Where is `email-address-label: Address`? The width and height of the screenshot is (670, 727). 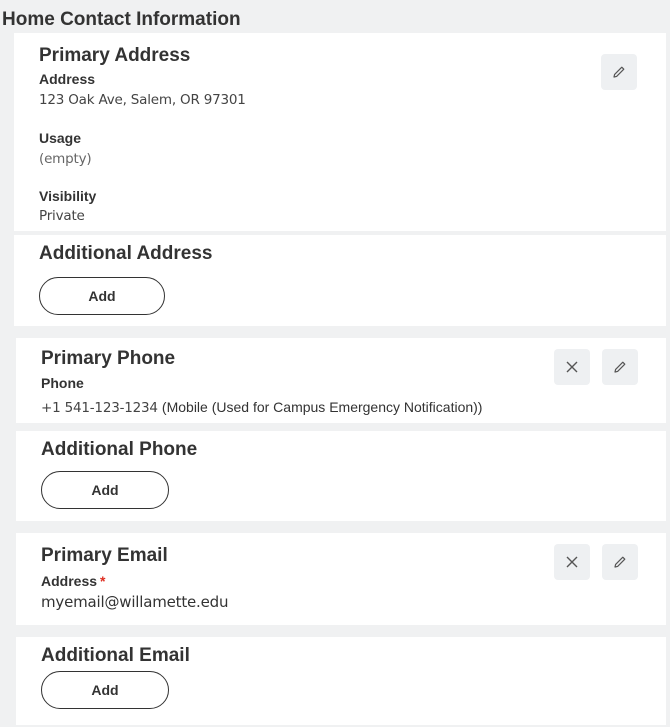 email-address-label: Address is located at coordinates (69, 581).